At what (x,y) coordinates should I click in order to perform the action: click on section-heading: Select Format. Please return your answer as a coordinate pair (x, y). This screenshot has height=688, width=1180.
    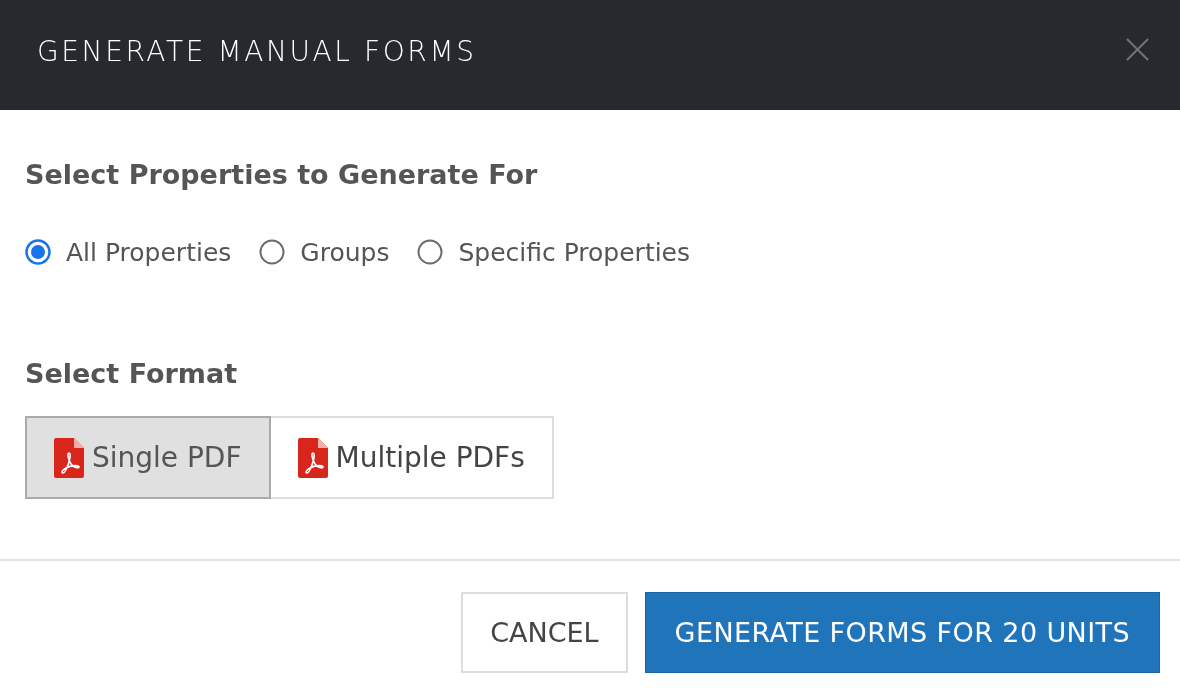
    Looking at the image, I should click on (132, 374).